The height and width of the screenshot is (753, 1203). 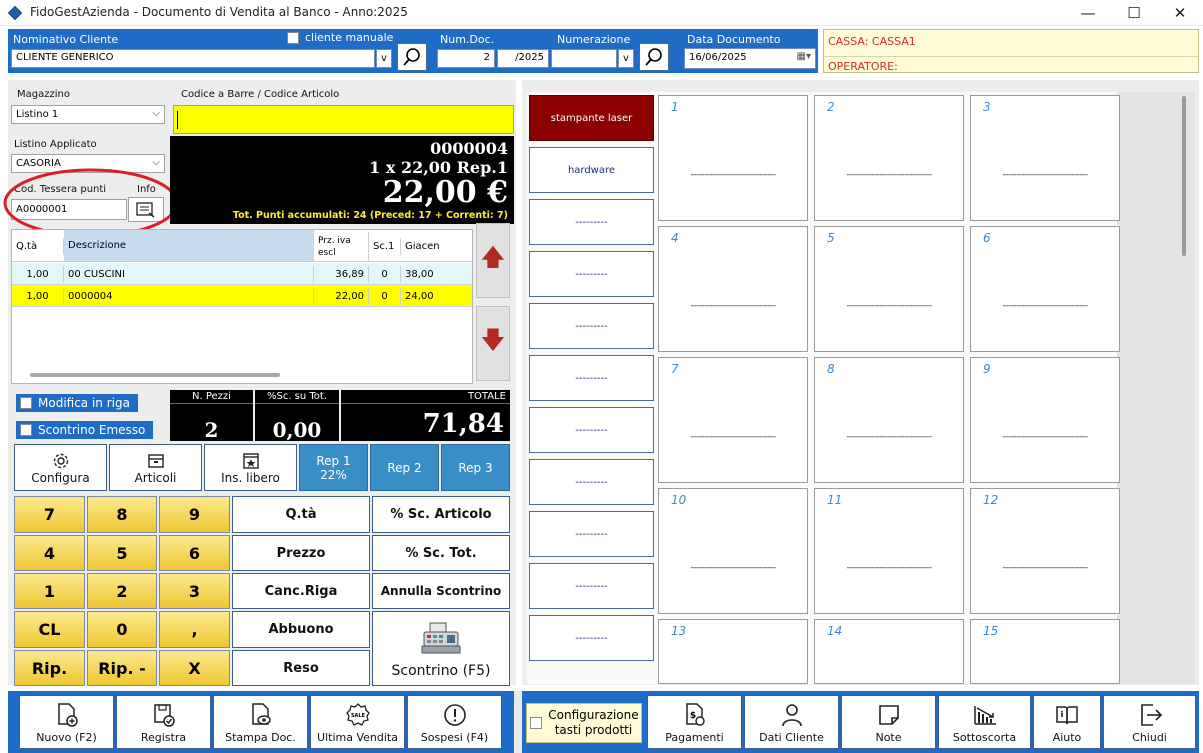 I want to click on category-hardware: hardware, so click(x=591, y=170).